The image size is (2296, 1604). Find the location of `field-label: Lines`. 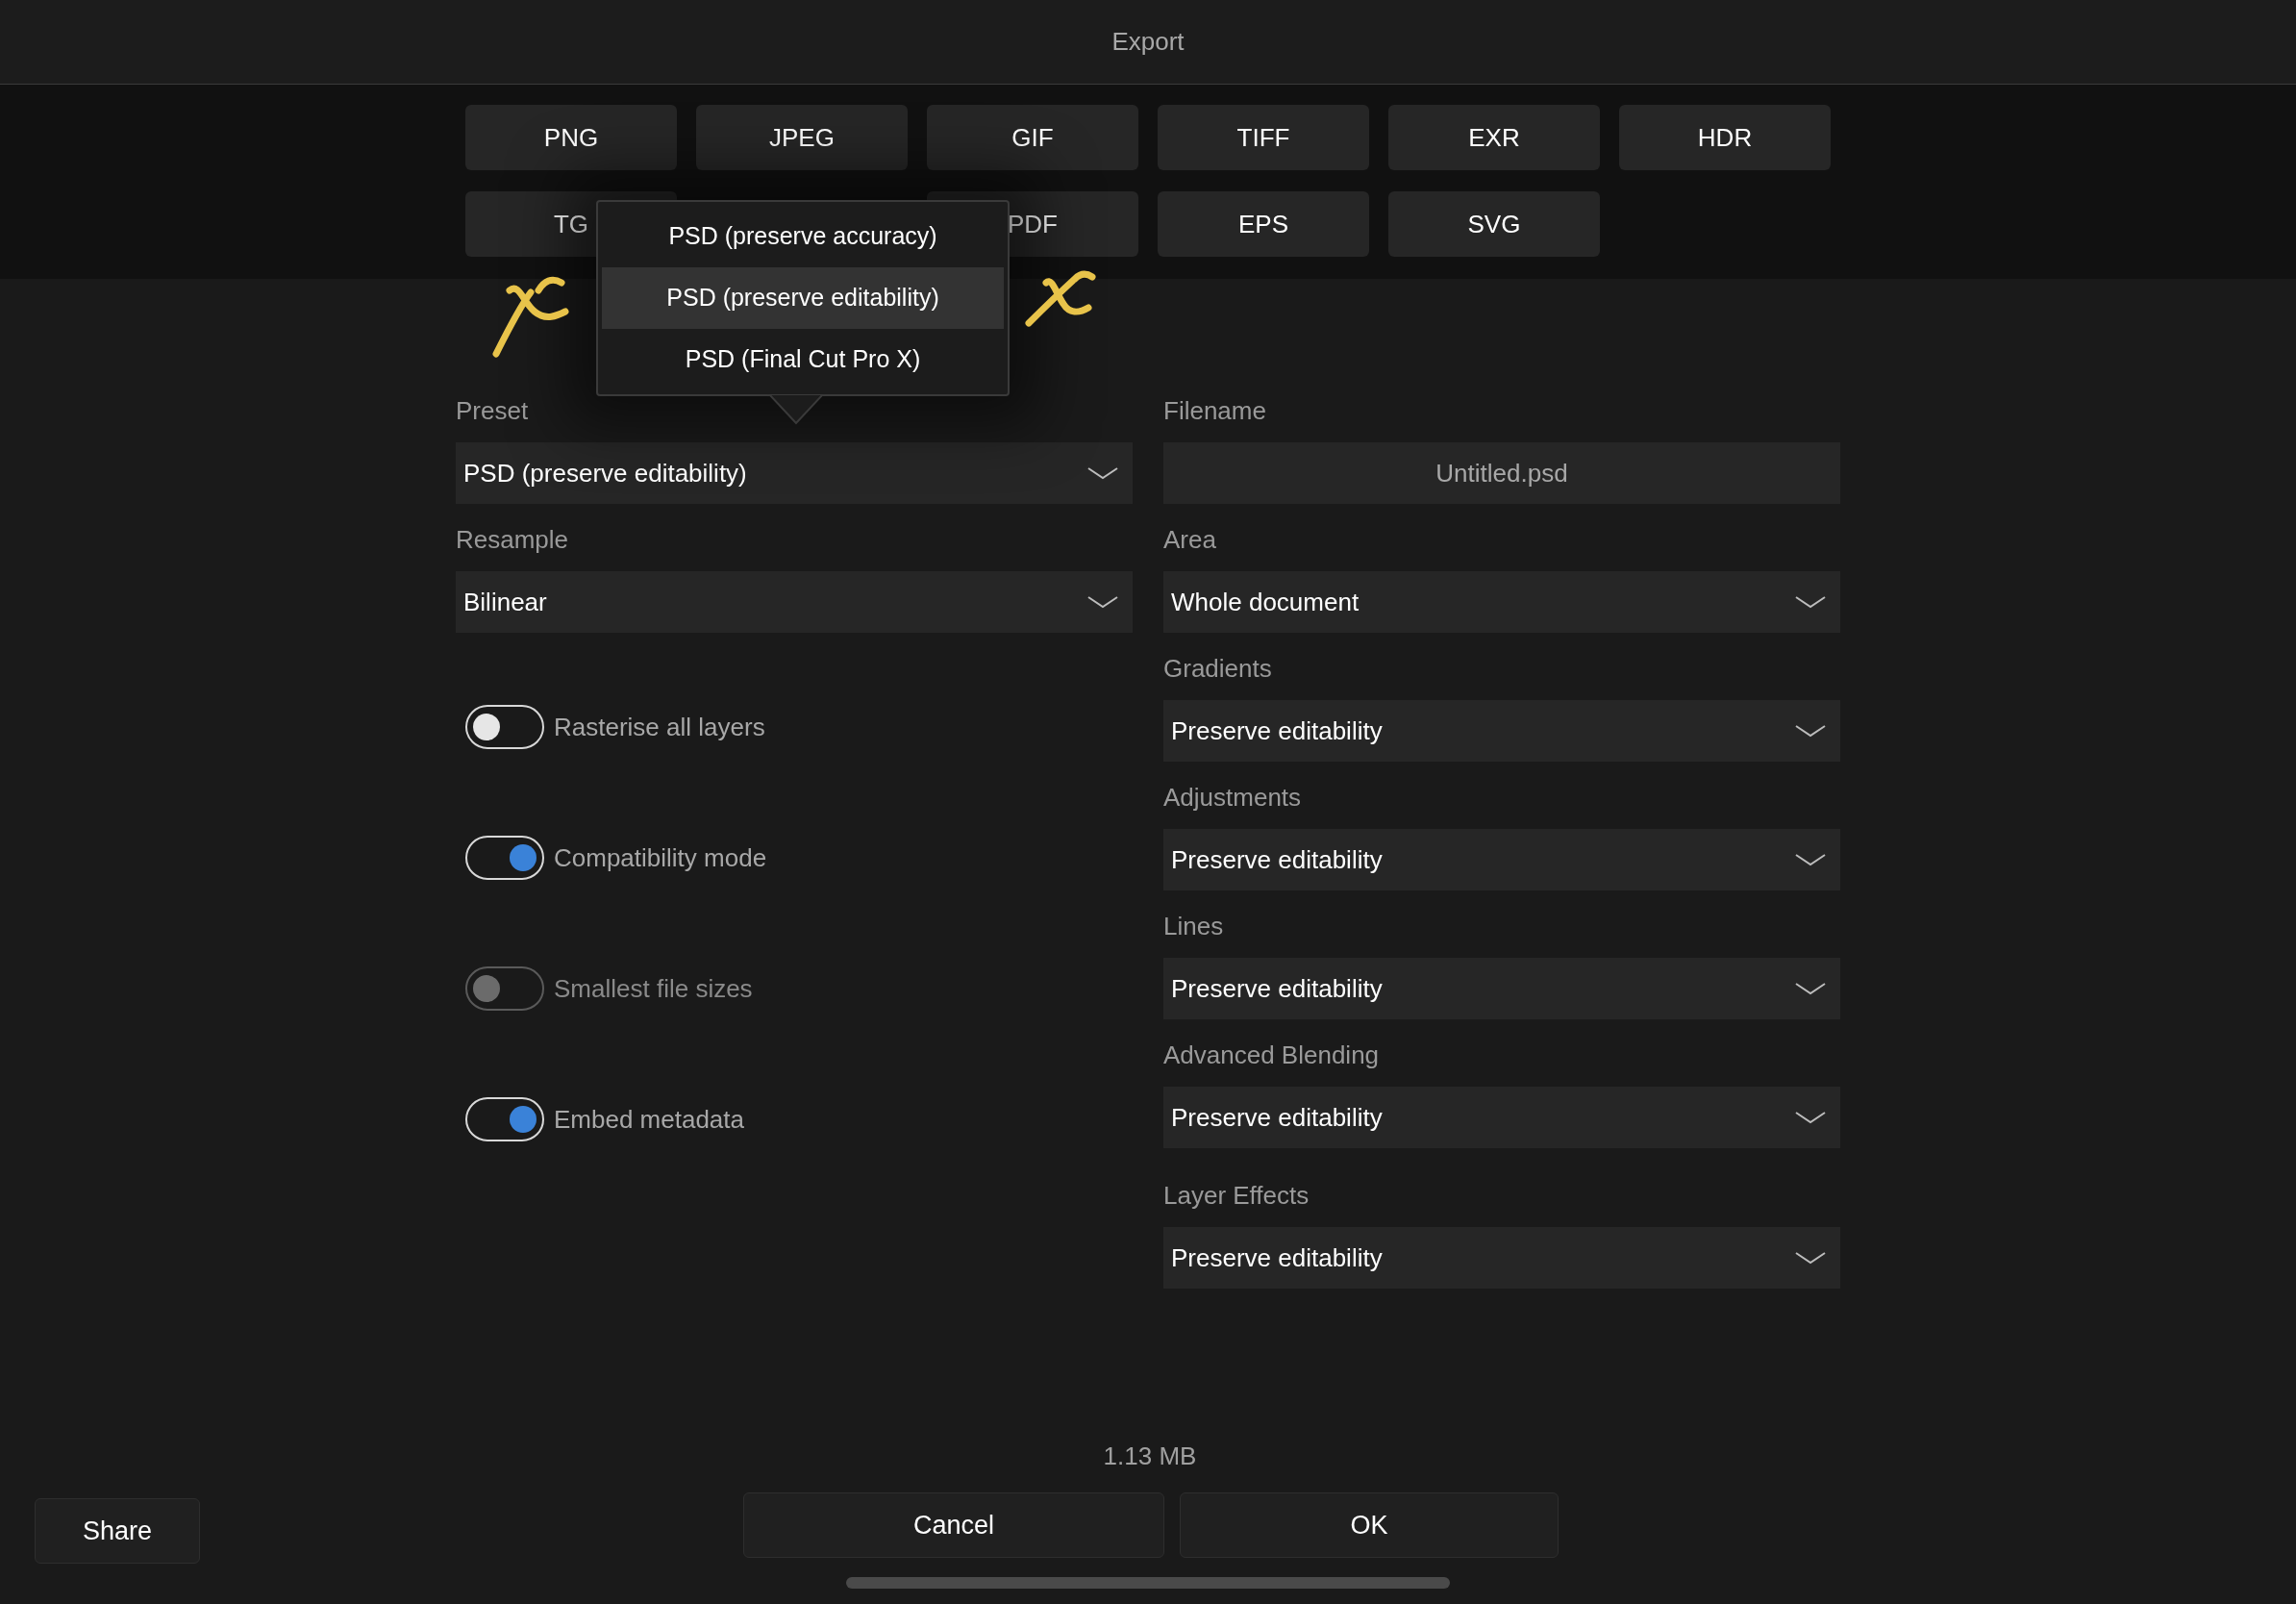

field-label: Lines is located at coordinates (1193, 926).